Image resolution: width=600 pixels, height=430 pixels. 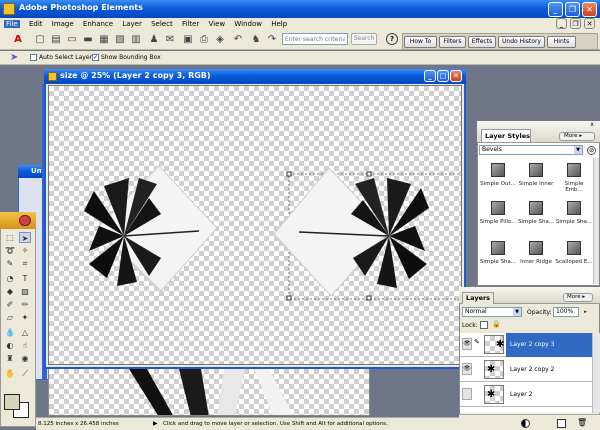 I want to click on redo-icon: ↷, so click(x=272, y=39).